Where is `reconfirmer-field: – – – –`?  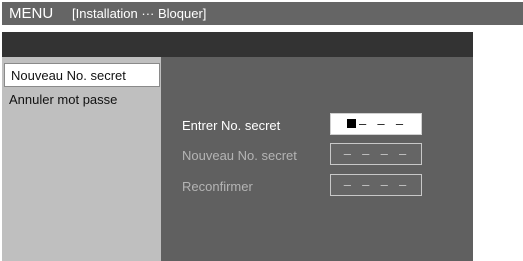
reconfirmer-field: – – – – is located at coordinates (376, 185).